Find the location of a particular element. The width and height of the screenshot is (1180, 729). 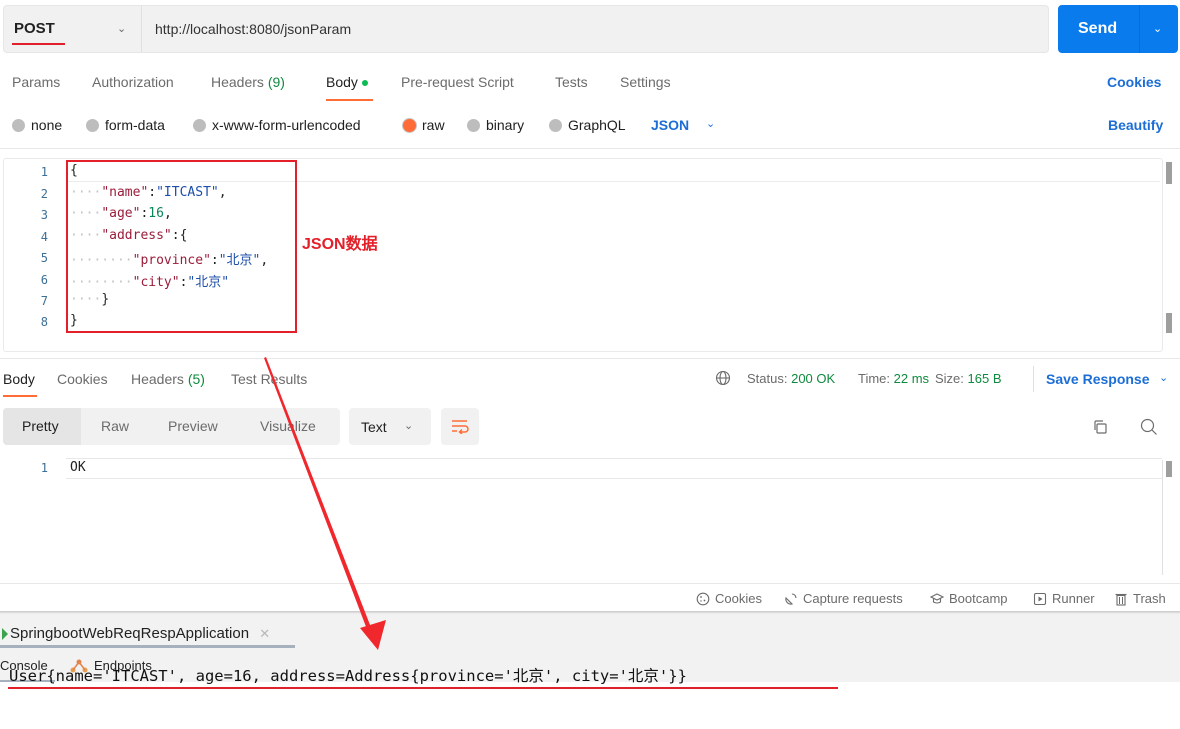

run-tab-label: SpringbootWebReqRespApplication is located at coordinates (130, 633).